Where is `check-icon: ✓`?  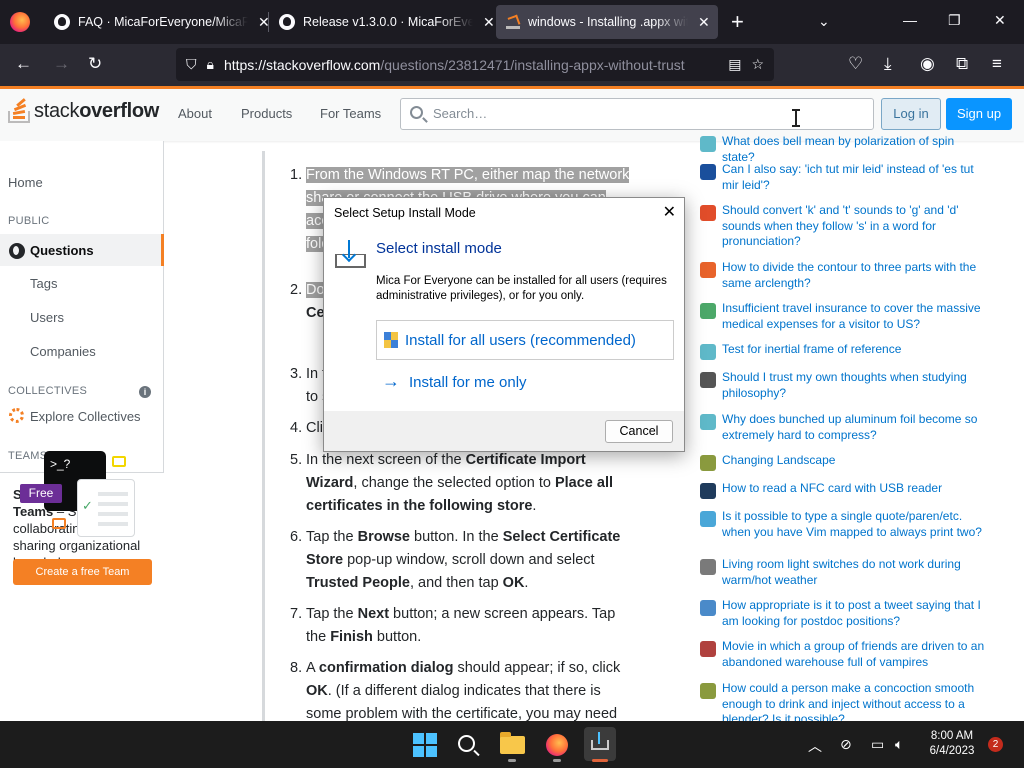
check-icon: ✓ is located at coordinates (87, 505).